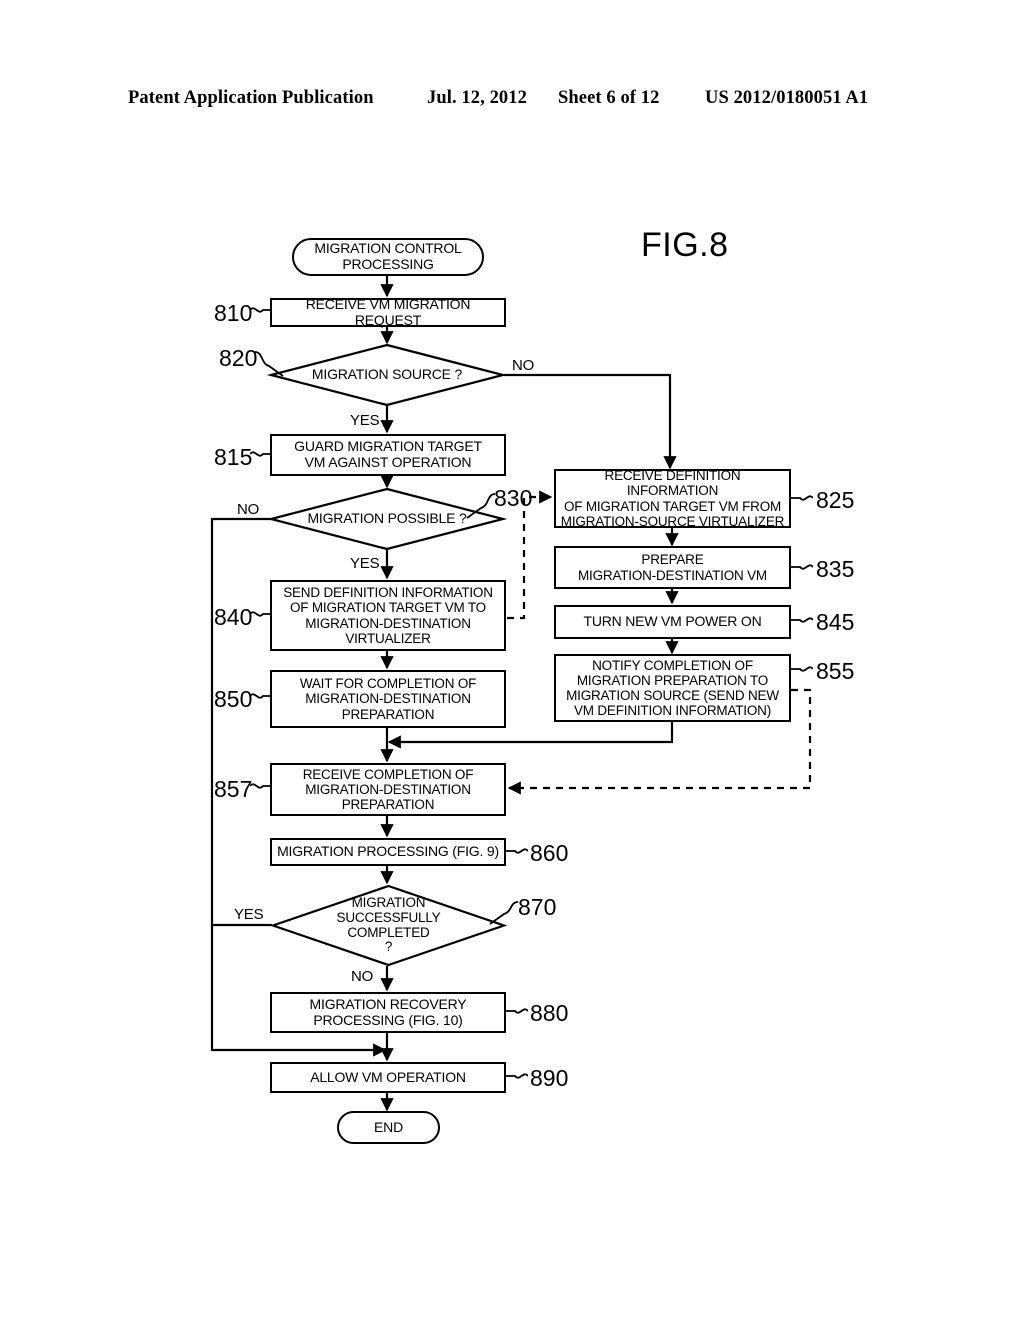 The height and width of the screenshot is (1320, 1024). Describe the element at coordinates (549, 1013) in the screenshot. I see `ref-880: 880` at that location.